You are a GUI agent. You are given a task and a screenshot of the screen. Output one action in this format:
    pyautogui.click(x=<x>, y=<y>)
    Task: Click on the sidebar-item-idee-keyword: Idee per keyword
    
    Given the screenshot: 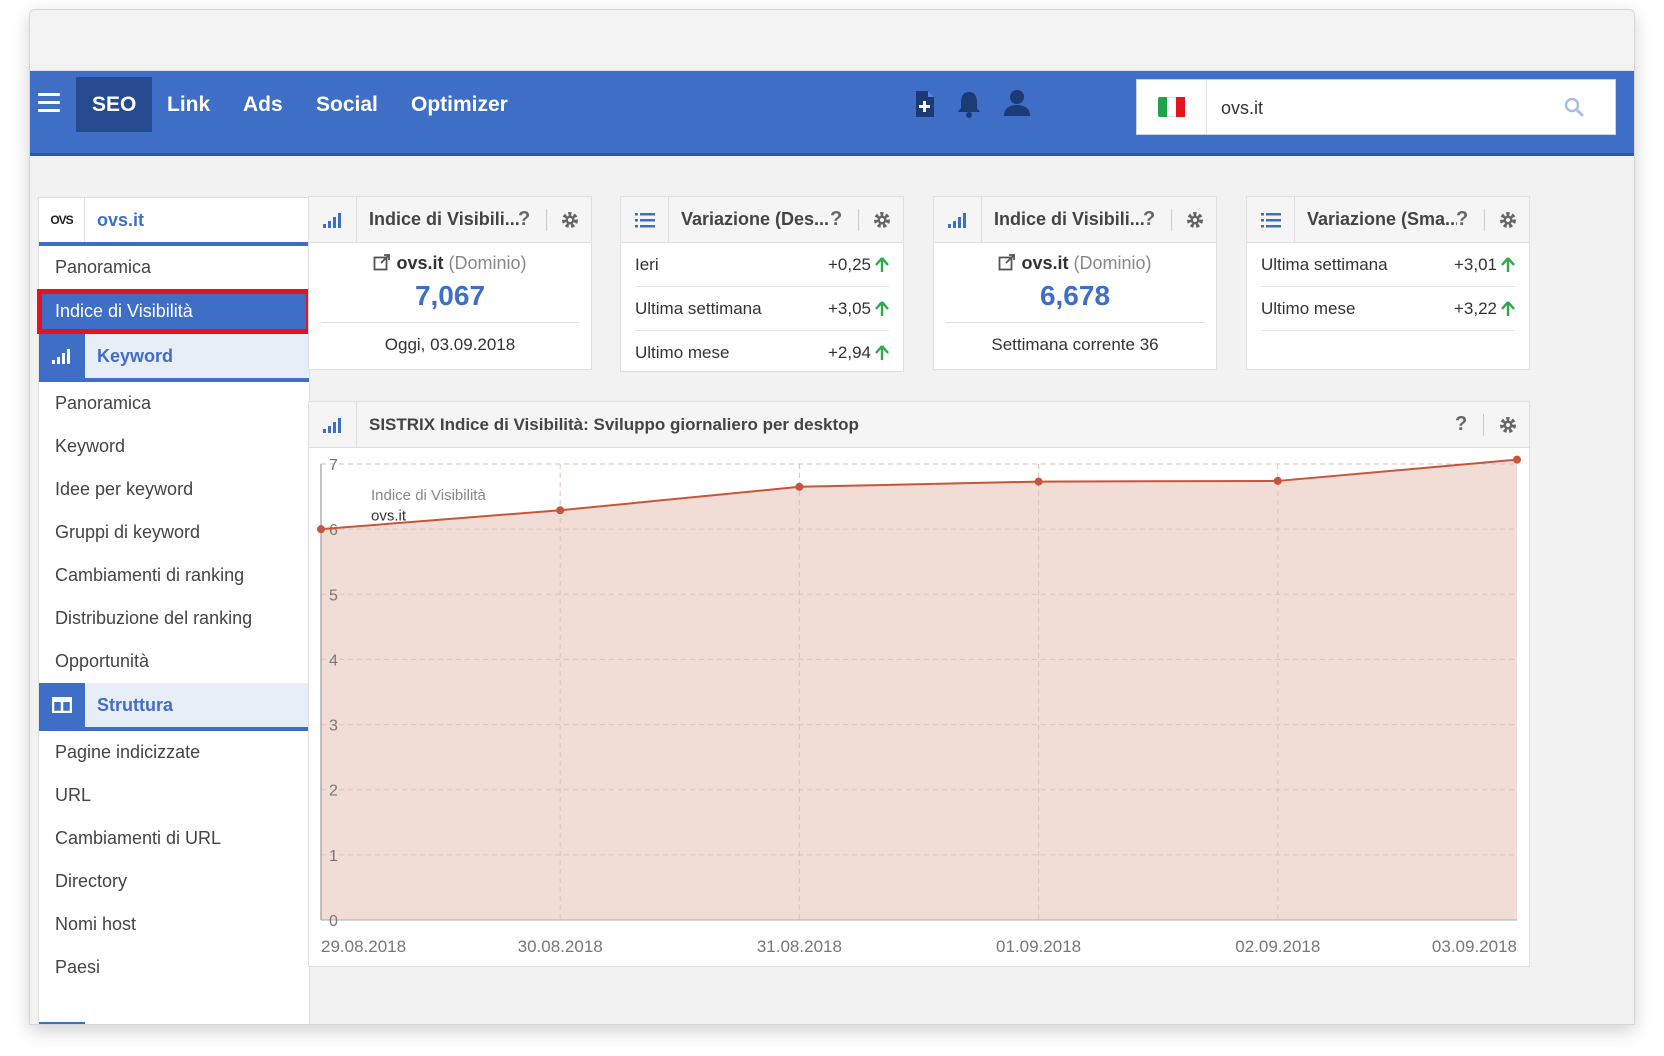 What is the action you would take?
    pyautogui.click(x=174, y=489)
    